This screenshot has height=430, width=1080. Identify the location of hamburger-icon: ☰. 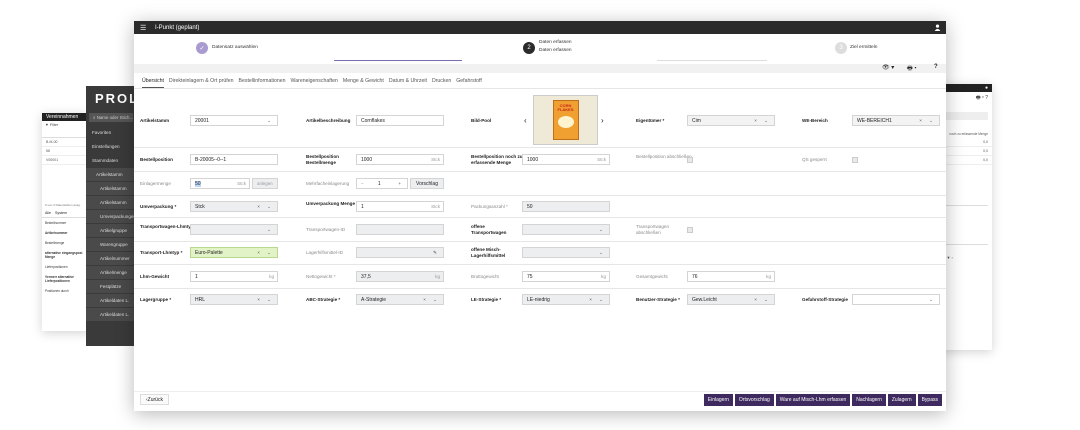
(145, 28).